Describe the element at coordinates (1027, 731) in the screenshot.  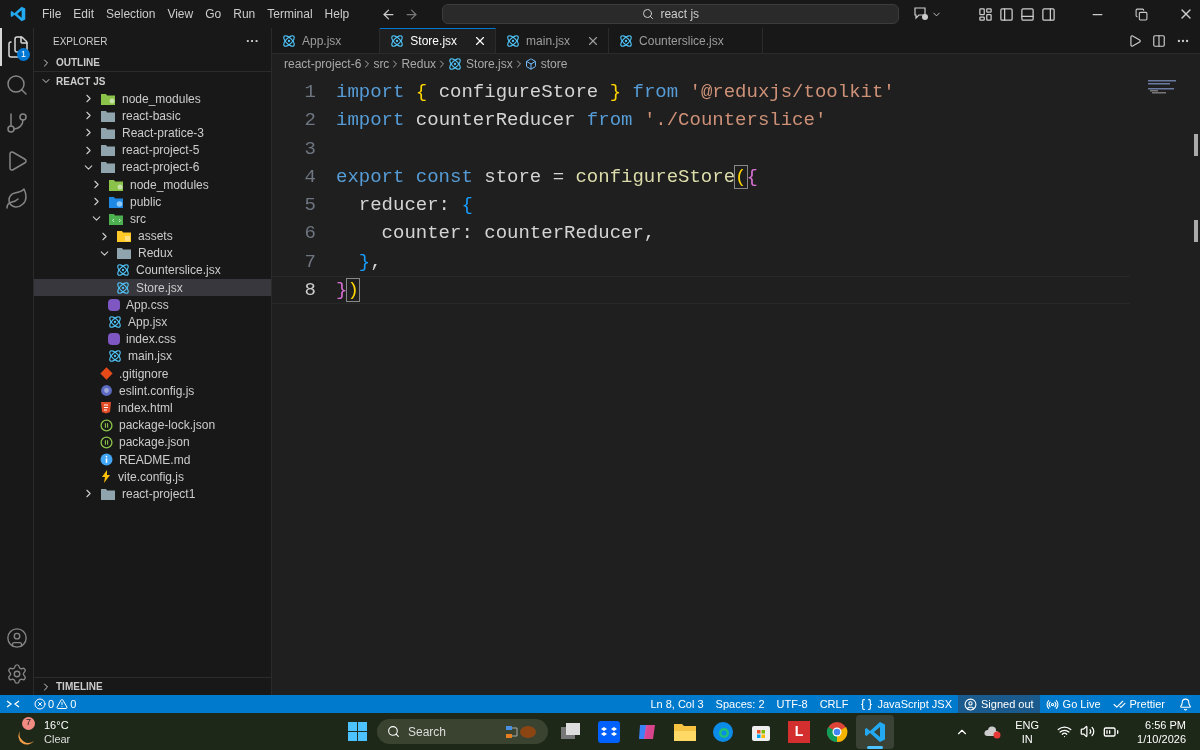
I see `input-language: ENG IN` at that location.